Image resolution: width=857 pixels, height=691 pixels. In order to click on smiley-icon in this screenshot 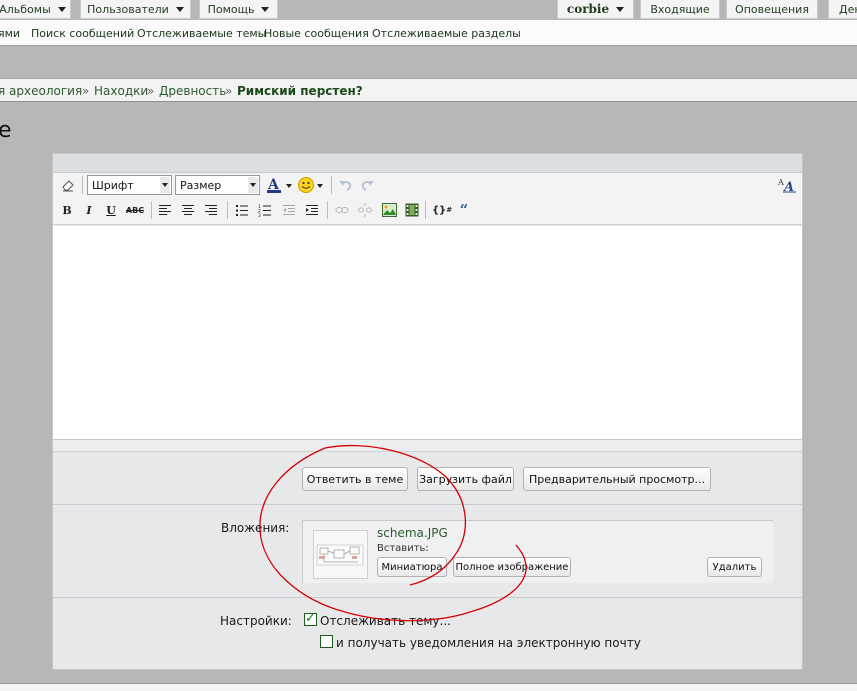, I will do `click(311, 185)`.